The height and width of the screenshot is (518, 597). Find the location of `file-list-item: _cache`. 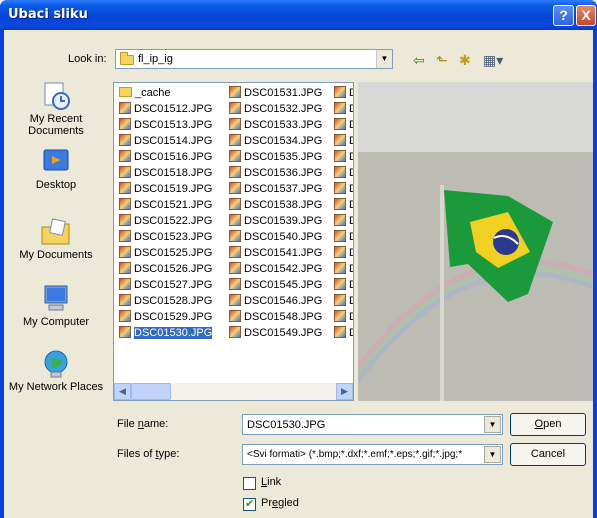

file-list-item: _cache is located at coordinates (144, 93).